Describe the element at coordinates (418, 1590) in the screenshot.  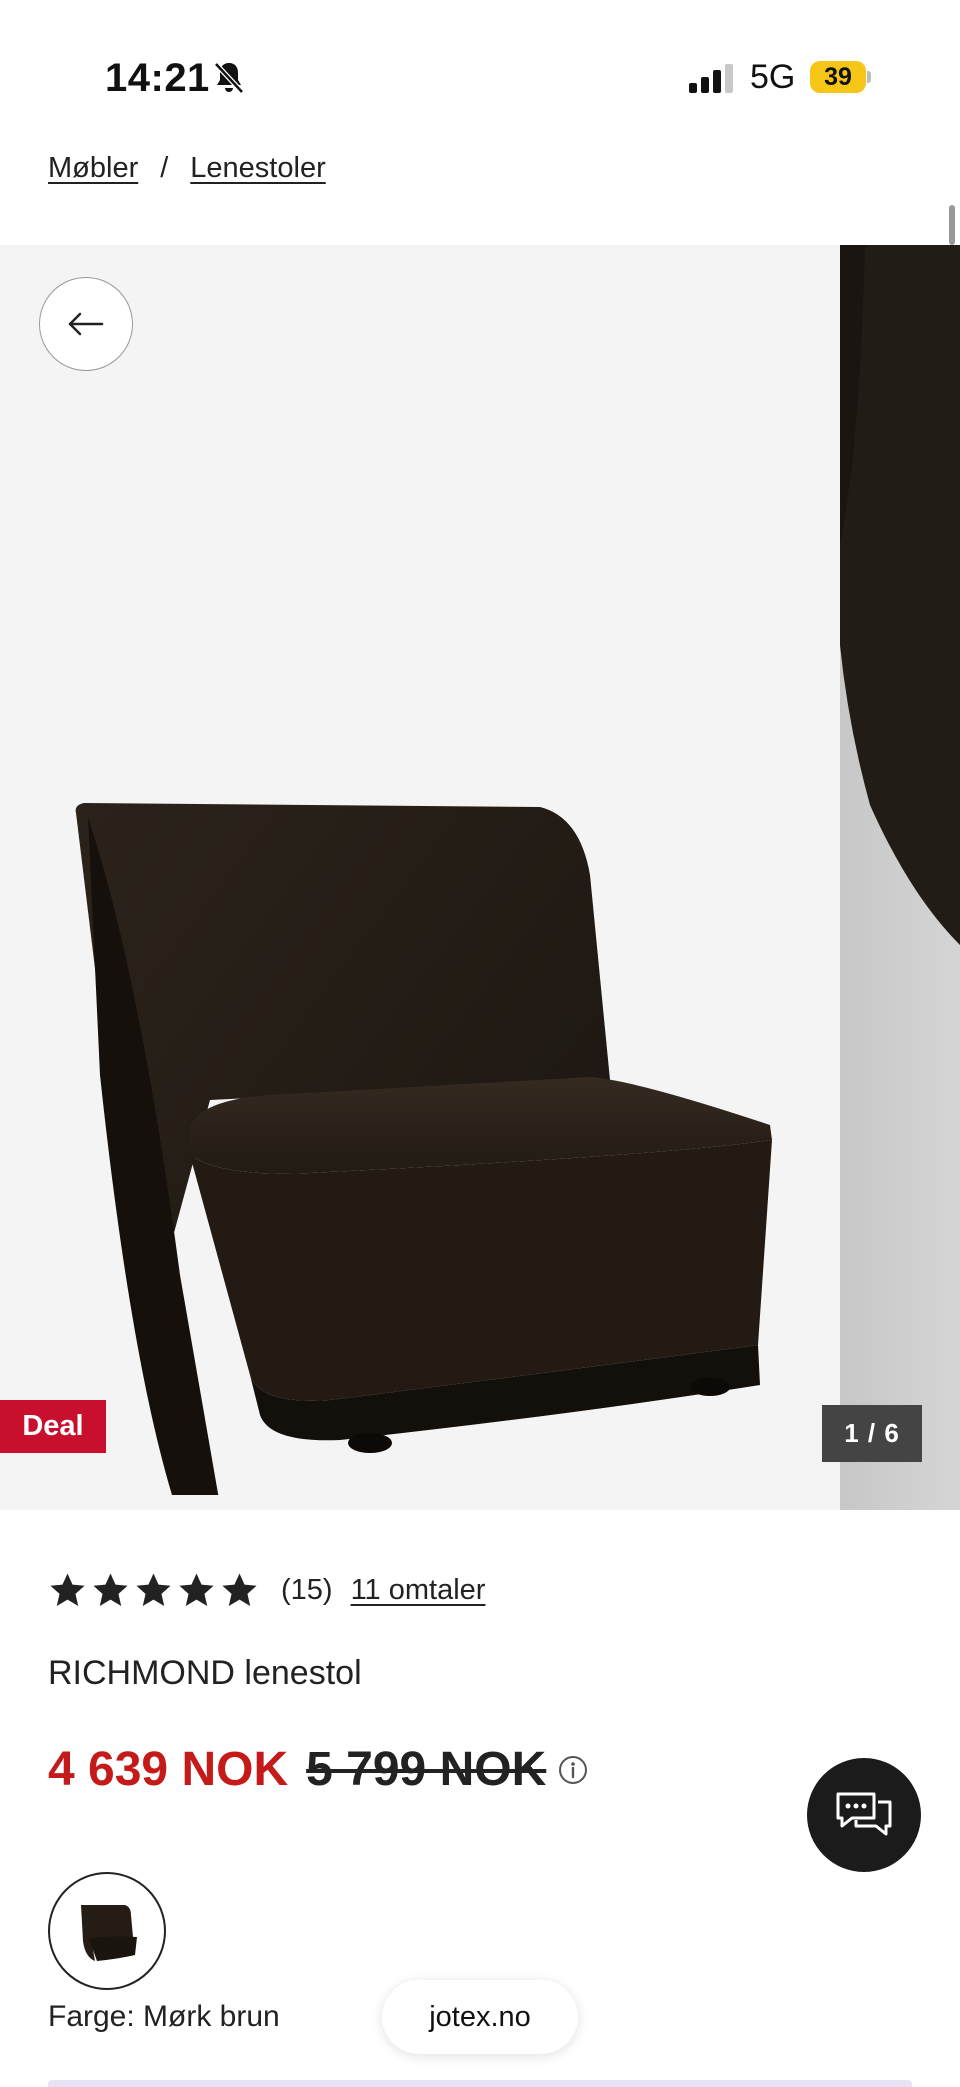
I see `reviews-link: 11 omtaler` at that location.